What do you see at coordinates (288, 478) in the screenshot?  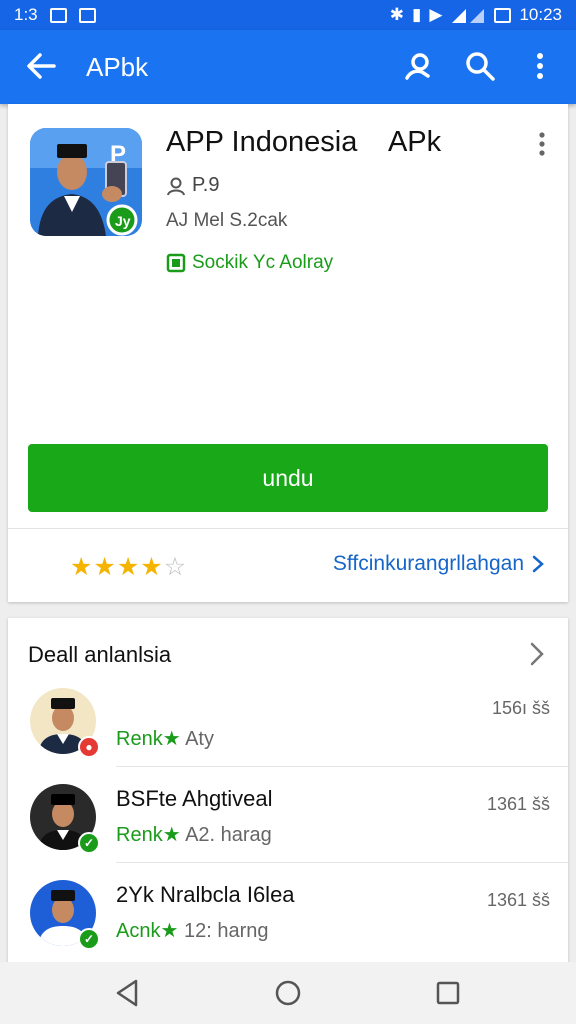 I see `install-button: undu` at bounding box center [288, 478].